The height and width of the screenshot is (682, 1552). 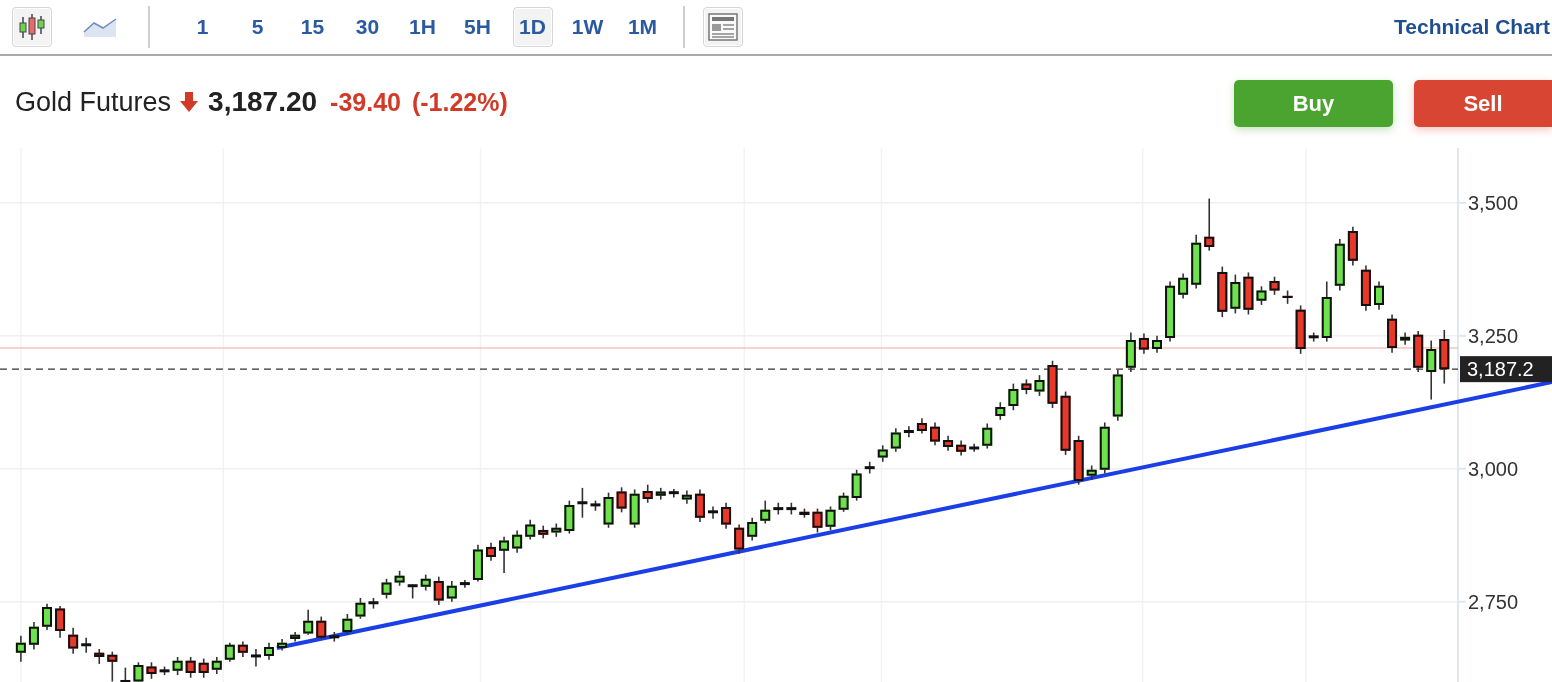 What do you see at coordinates (312, 27) in the screenshot?
I see `interval-button: 15` at bounding box center [312, 27].